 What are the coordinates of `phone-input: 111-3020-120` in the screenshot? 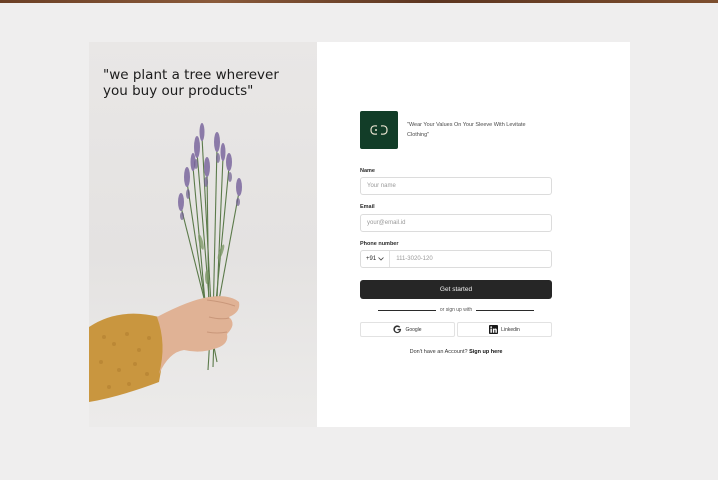 It's located at (411, 259).